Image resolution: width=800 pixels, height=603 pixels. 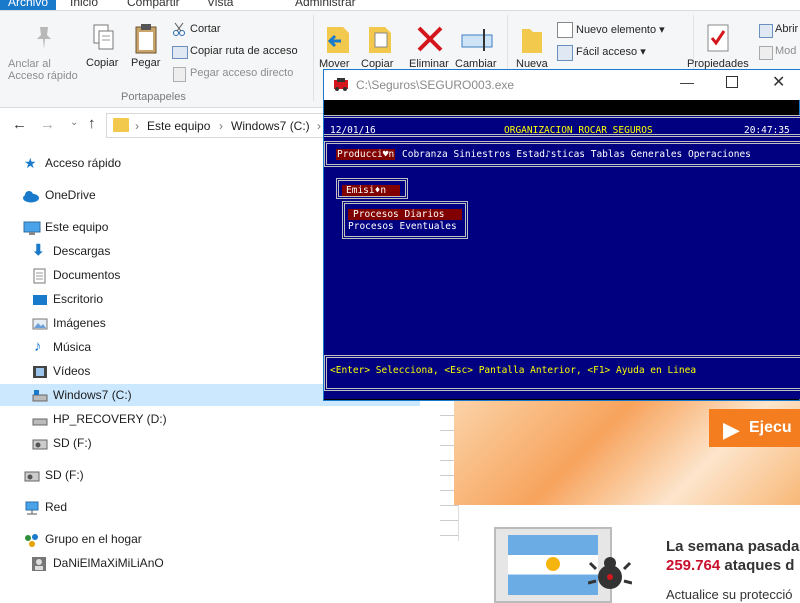 I want to click on copy-button: Copiar, so click(x=102, y=63).